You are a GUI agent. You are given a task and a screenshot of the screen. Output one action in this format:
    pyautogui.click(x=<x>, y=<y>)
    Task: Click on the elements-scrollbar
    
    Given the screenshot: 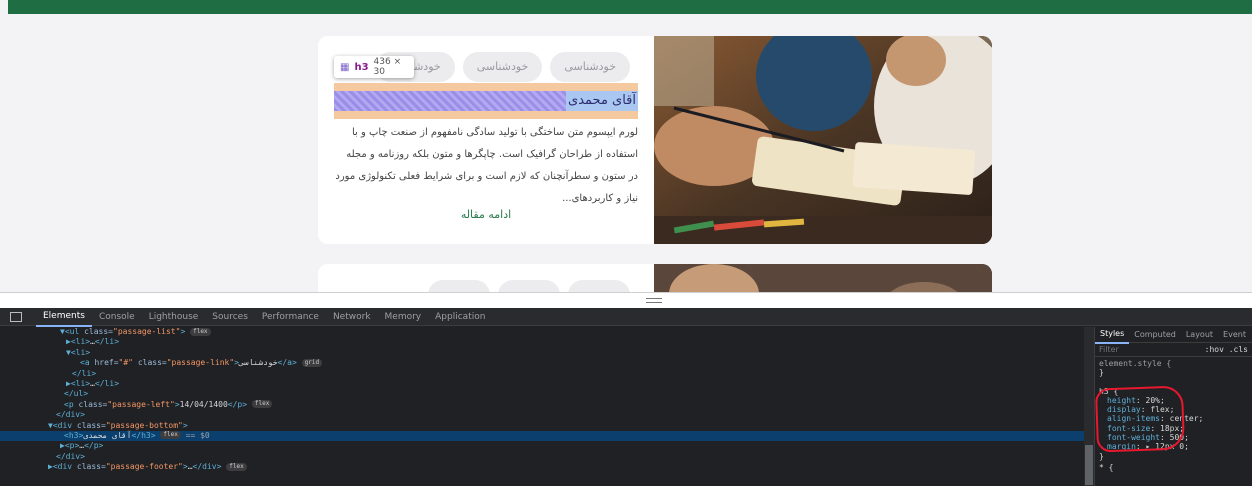 What is the action you would take?
    pyautogui.click(x=1089, y=406)
    